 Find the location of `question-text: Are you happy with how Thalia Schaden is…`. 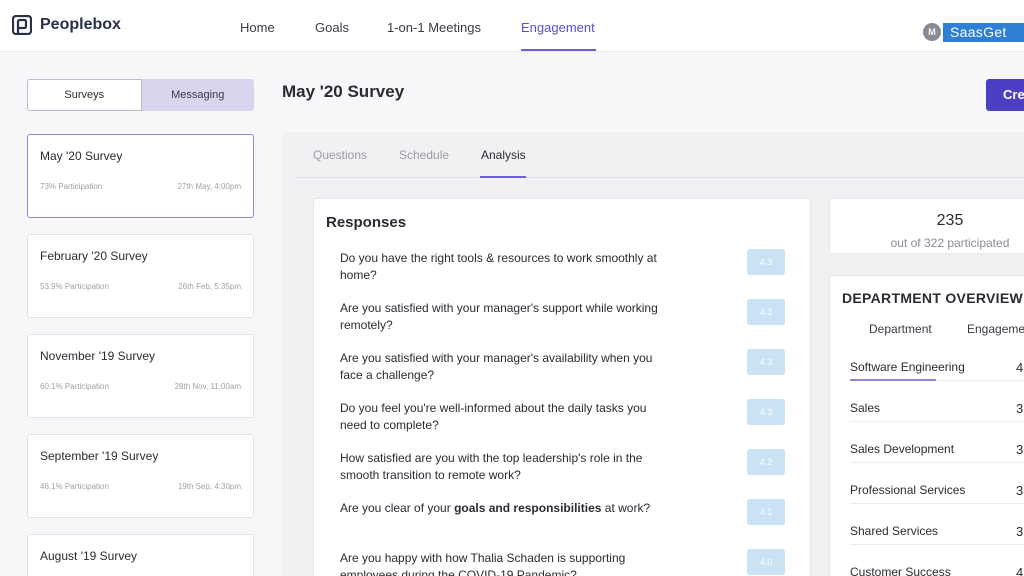

question-text: Are you happy with how Thalia Schaden is… is located at coordinates (483, 563).